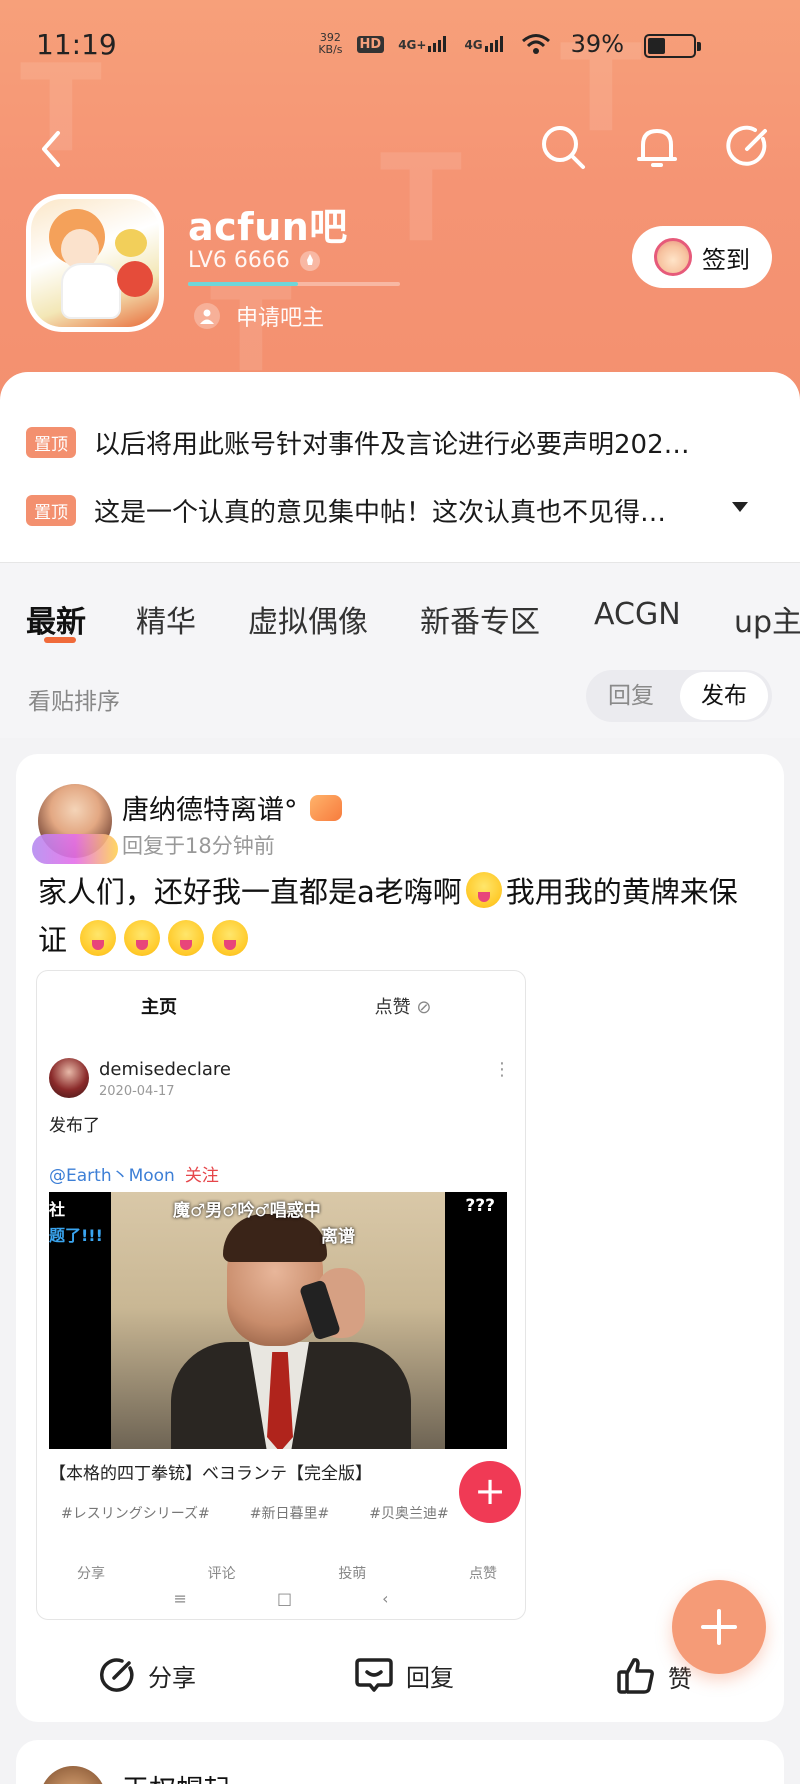 Image resolution: width=800 pixels, height=1784 pixels. I want to click on more-icon: ⋮, so click(502, 1069).